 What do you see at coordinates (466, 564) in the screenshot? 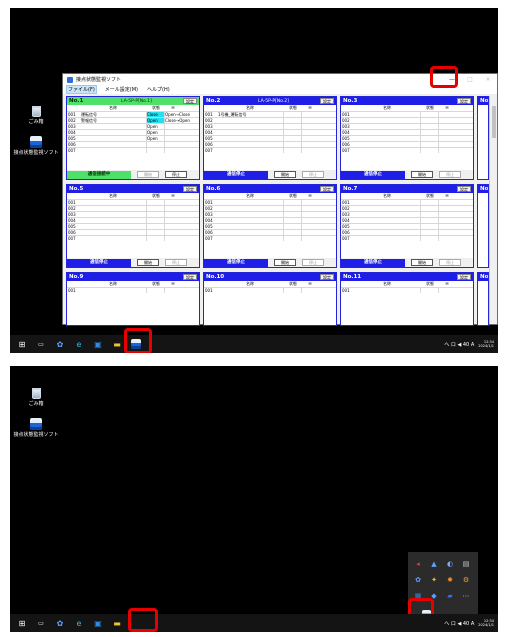
I see `tray-icon-4: ▤` at bounding box center [466, 564].